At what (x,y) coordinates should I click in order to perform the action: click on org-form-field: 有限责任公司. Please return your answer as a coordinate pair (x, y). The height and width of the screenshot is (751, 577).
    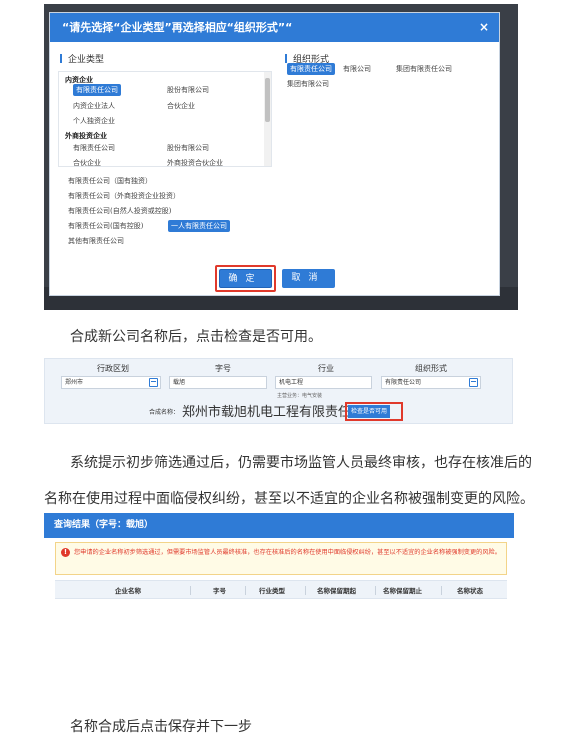
    Looking at the image, I should click on (431, 382).